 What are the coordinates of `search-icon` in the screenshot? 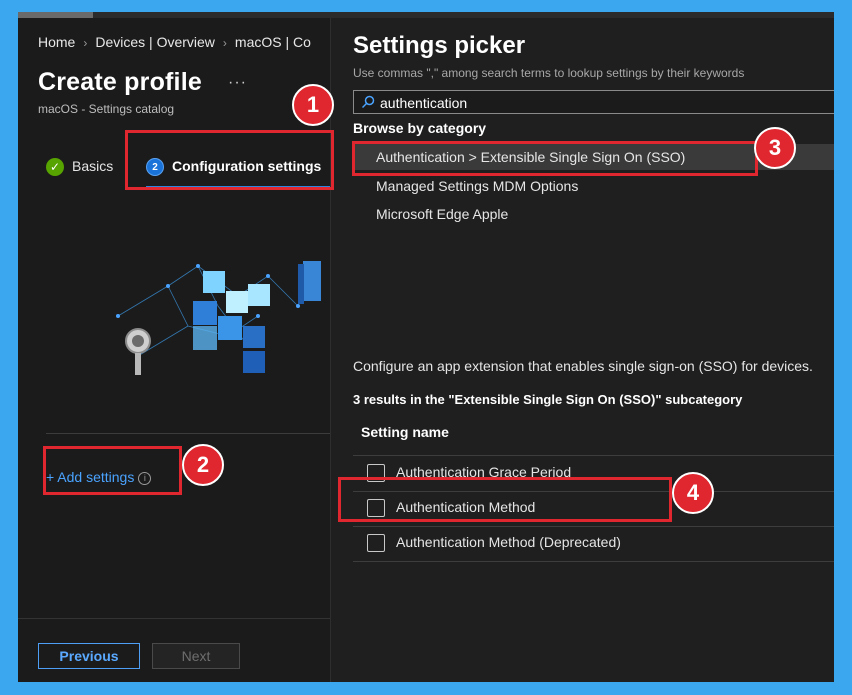 It's located at (368, 102).